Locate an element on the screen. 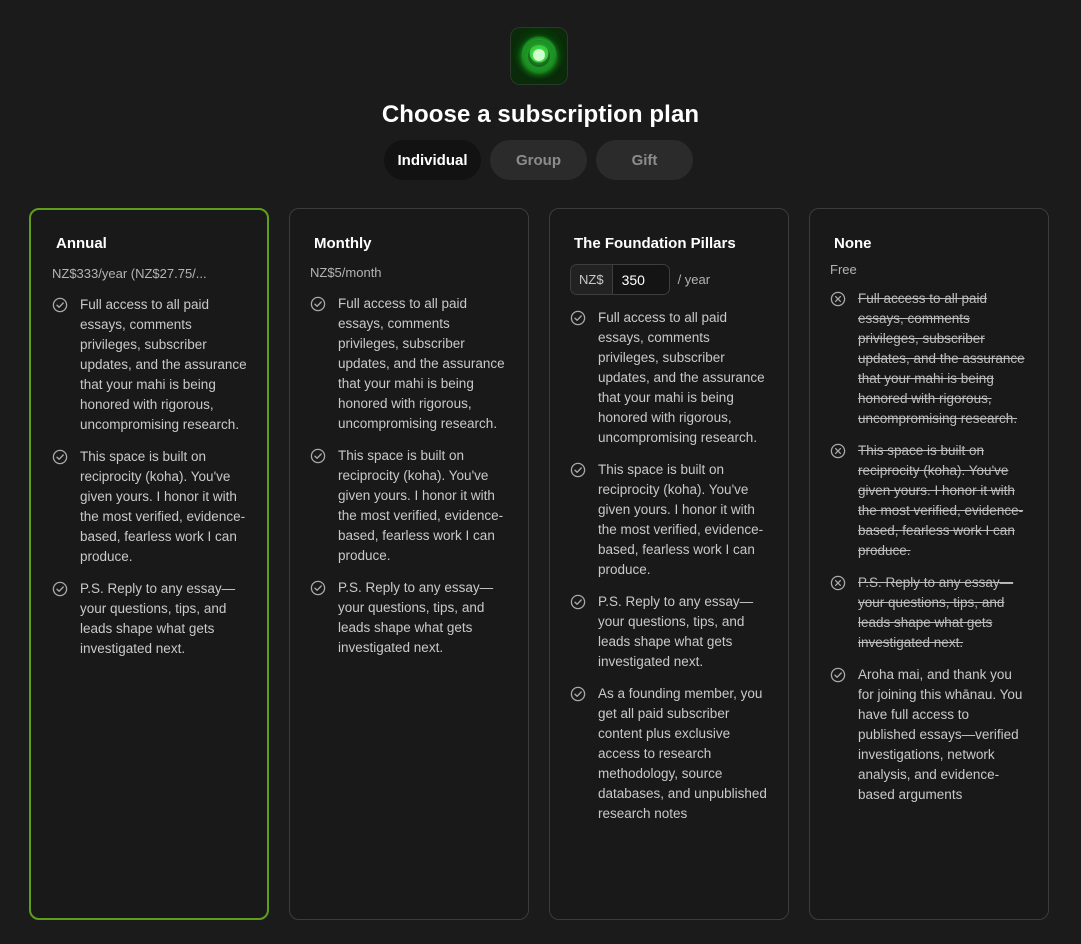 Image resolution: width=1081 pixels, height=944 pixels. plan-title: None is located at coordinates (853, 243).